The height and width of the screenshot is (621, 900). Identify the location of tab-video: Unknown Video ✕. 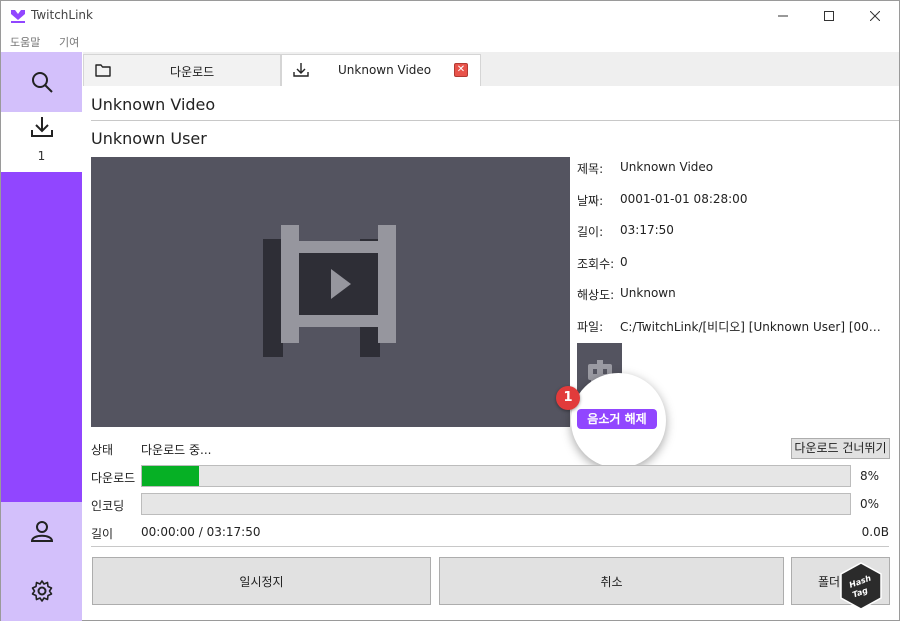
(381, 70).